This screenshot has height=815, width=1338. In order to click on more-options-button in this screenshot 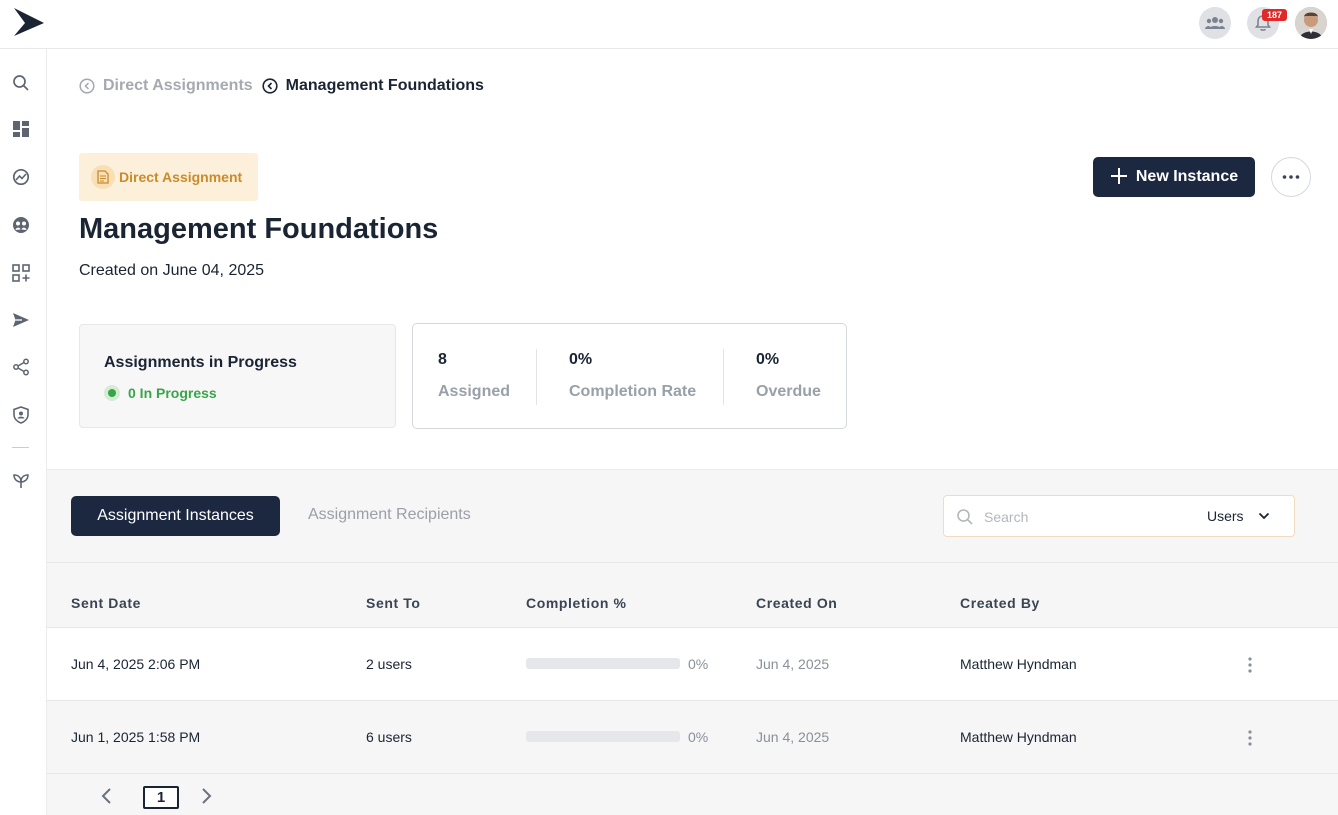, I will do `click(1291, 177)`.